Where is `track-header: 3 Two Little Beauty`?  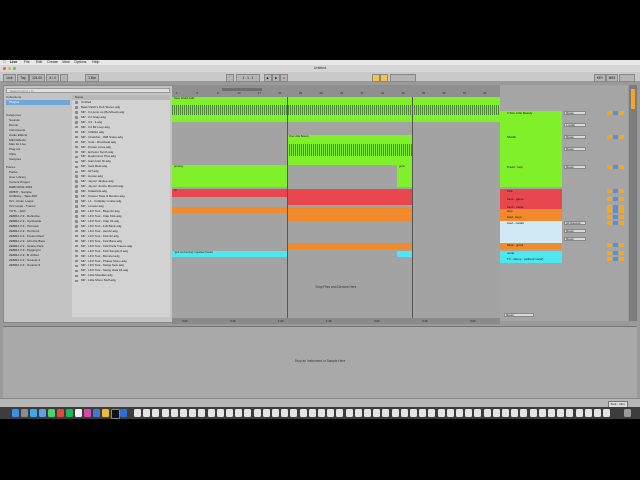
track-header: 3 Two Little Beauty is located at coordinates (531, 123).